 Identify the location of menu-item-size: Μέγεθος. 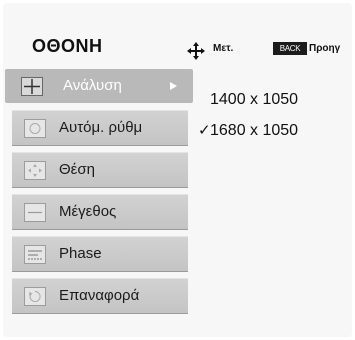
(100, 212).